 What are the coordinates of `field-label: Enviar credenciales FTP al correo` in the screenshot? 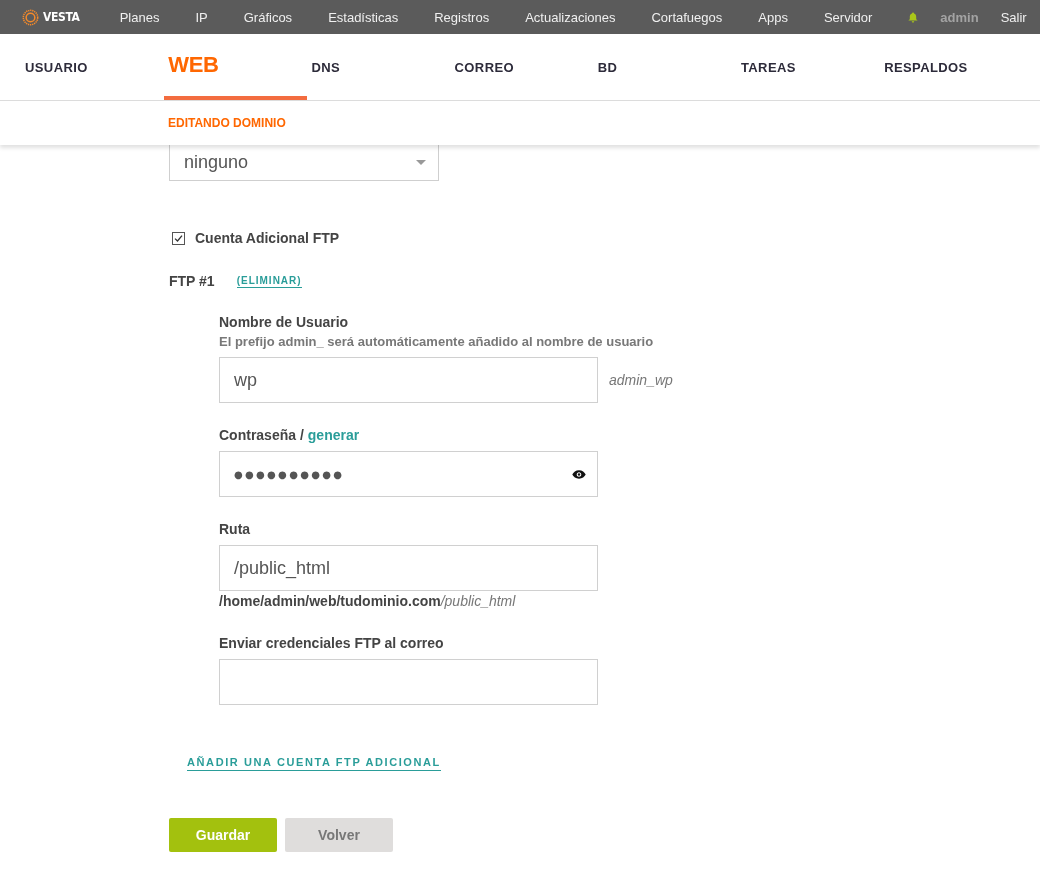 It's located at (331, 643).